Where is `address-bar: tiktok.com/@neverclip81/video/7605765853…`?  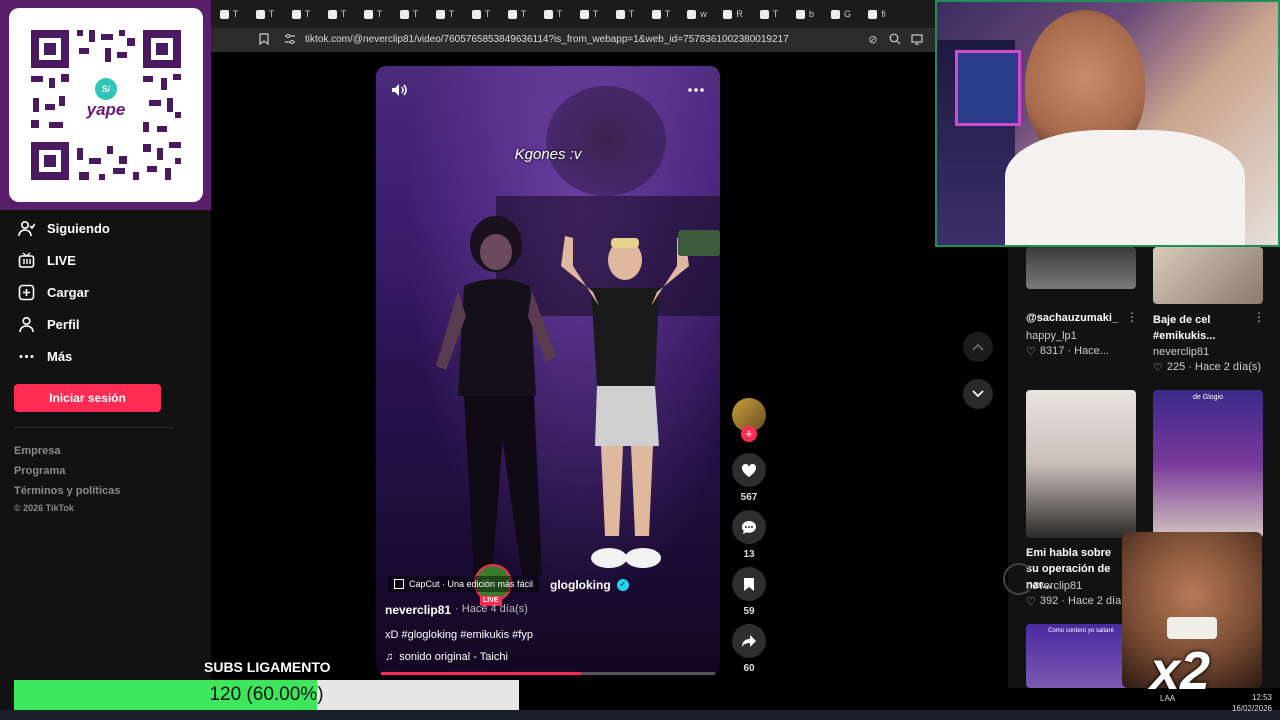 address-bar: tiktok.com/@neverclip81/video/7605765853… is located at coordinates (573, 40).